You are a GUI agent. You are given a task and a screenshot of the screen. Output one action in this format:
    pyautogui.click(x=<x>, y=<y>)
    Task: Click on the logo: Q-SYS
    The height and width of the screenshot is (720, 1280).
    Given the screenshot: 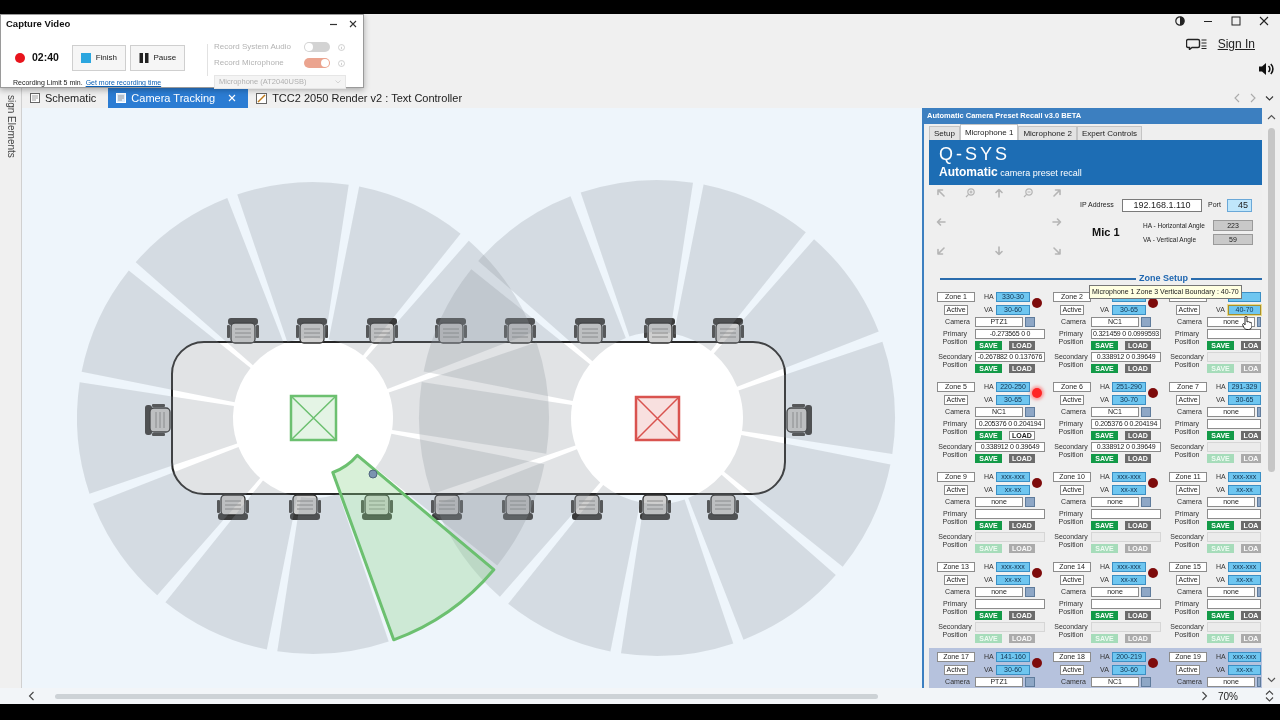 What is the action you would take?
    pyautogui.click(x=975, y=154)
    